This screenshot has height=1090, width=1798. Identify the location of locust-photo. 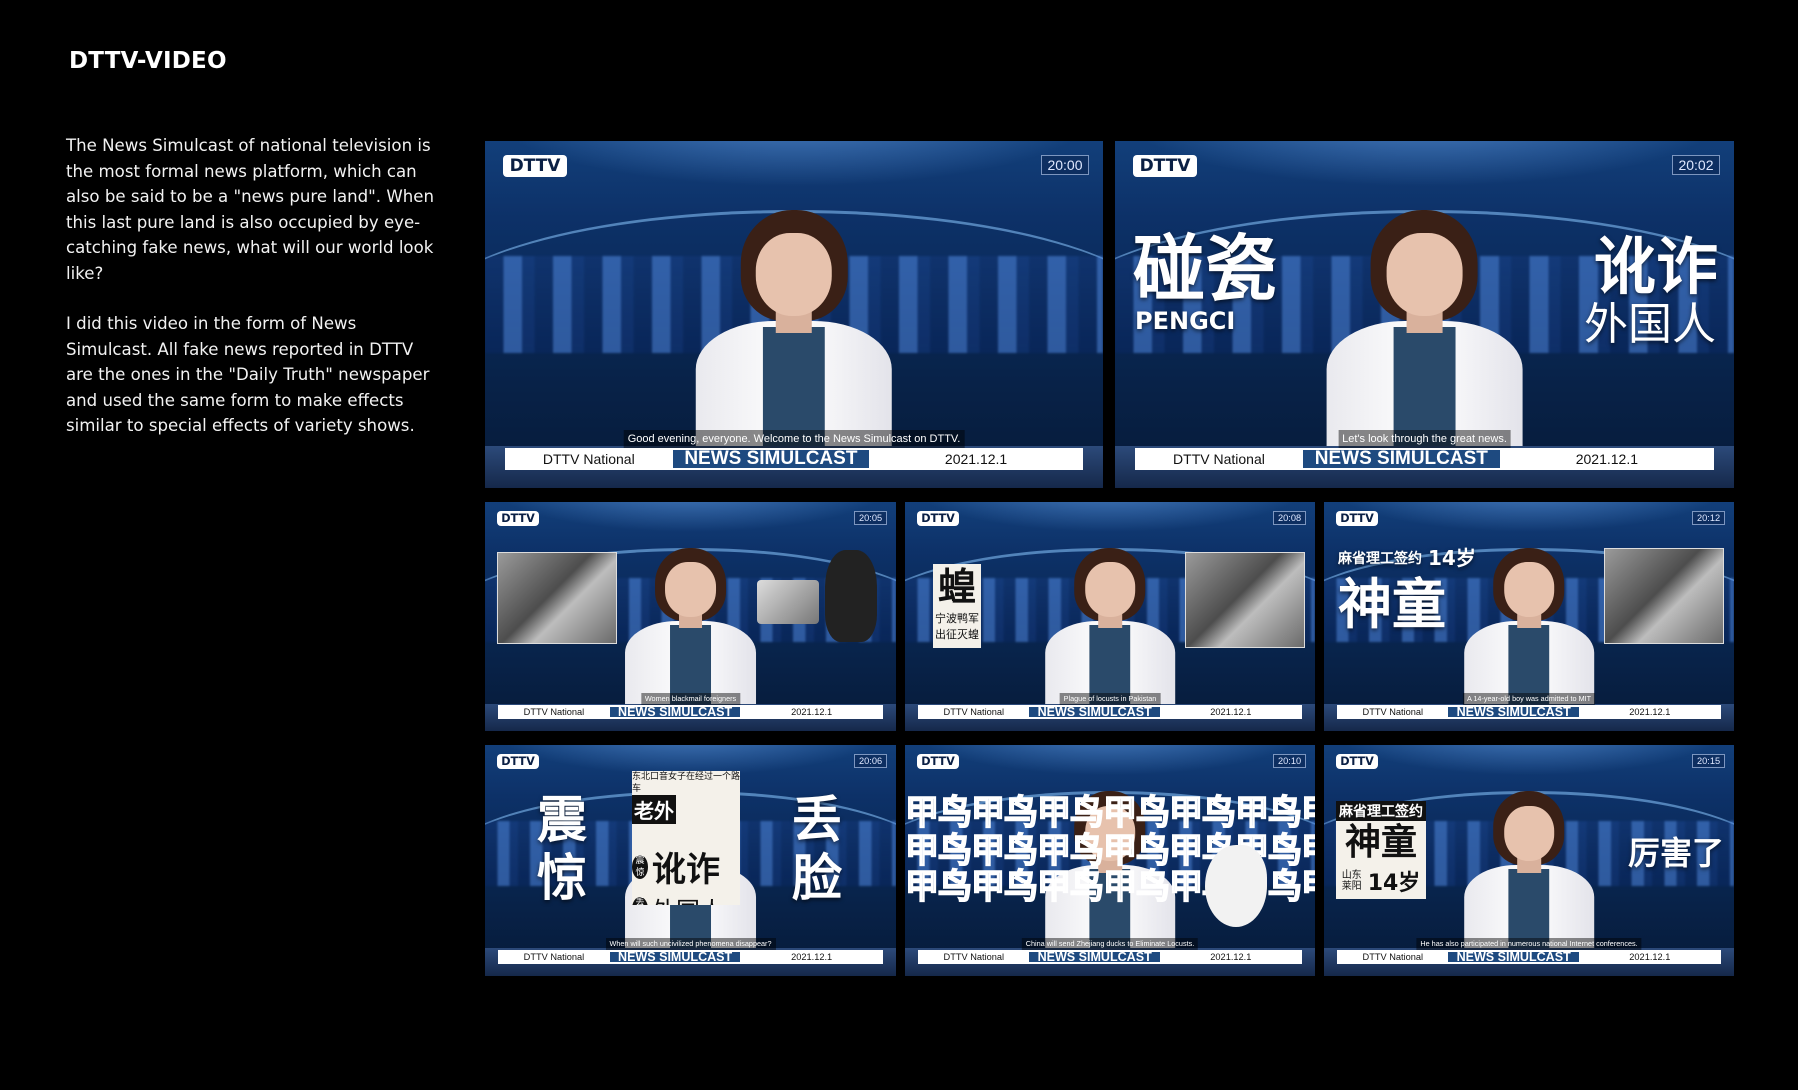
(1245, 600).